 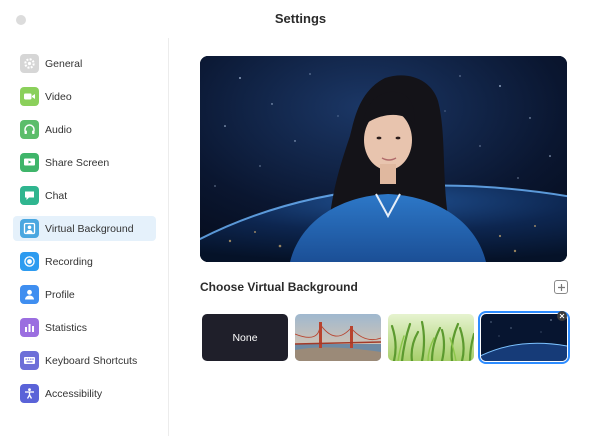 What do you see at coordinates (279, 287) in the screenshot?
I see `section-title: Choose Virtual Background` at bounding box center [279, 287].